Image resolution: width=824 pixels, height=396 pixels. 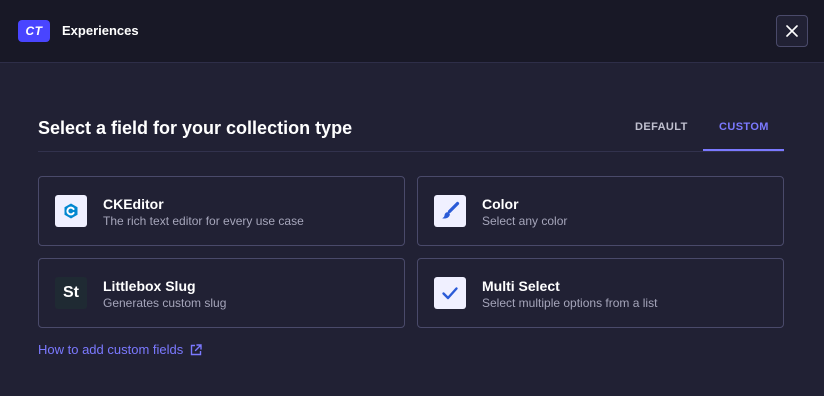 I want to click on field-name: Multi Select, so click(x=521, y=286).